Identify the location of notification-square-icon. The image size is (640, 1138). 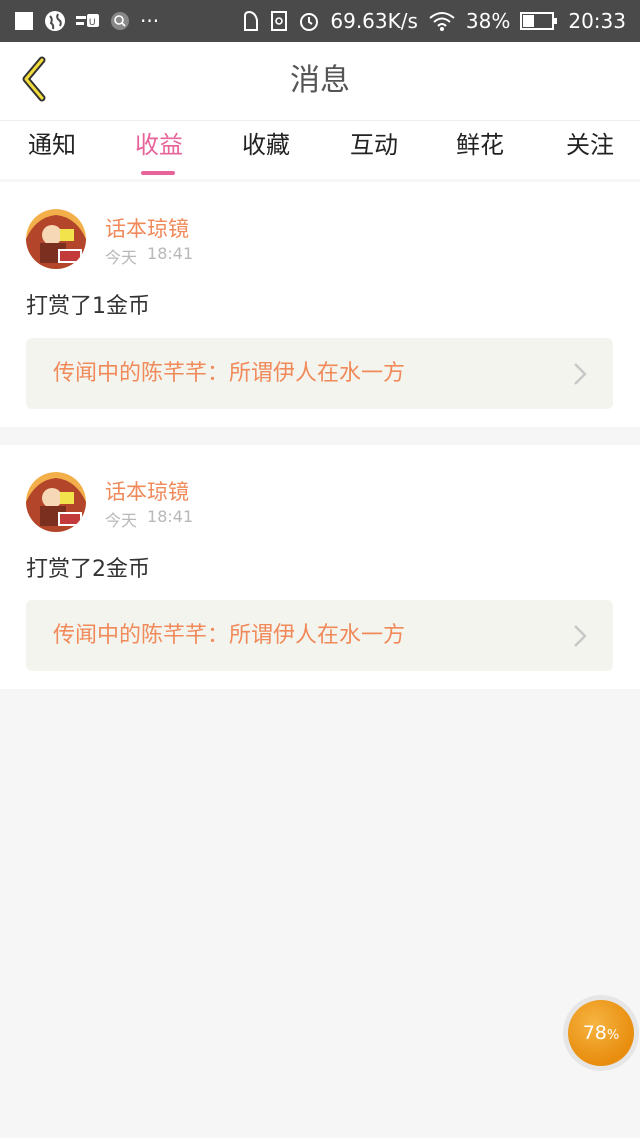
(24, 21).